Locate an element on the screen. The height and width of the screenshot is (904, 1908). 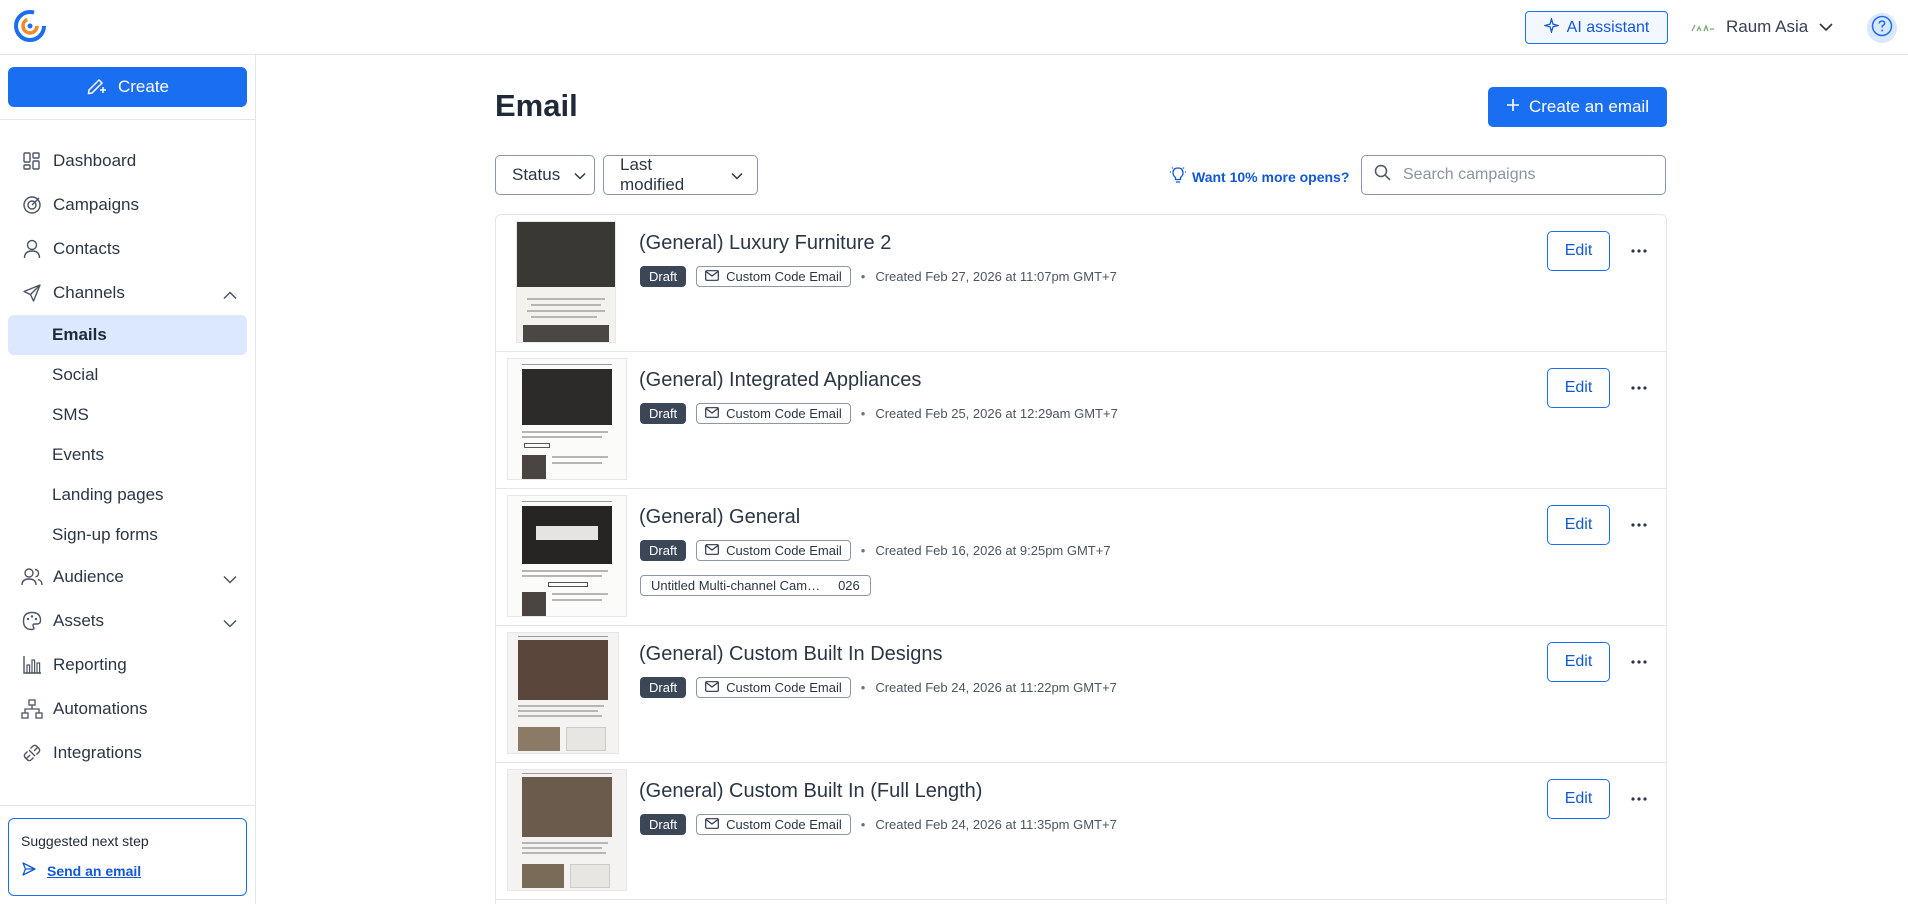
sidebar-item-landing-pages: Landing pages is located at coordinates (127, 495).